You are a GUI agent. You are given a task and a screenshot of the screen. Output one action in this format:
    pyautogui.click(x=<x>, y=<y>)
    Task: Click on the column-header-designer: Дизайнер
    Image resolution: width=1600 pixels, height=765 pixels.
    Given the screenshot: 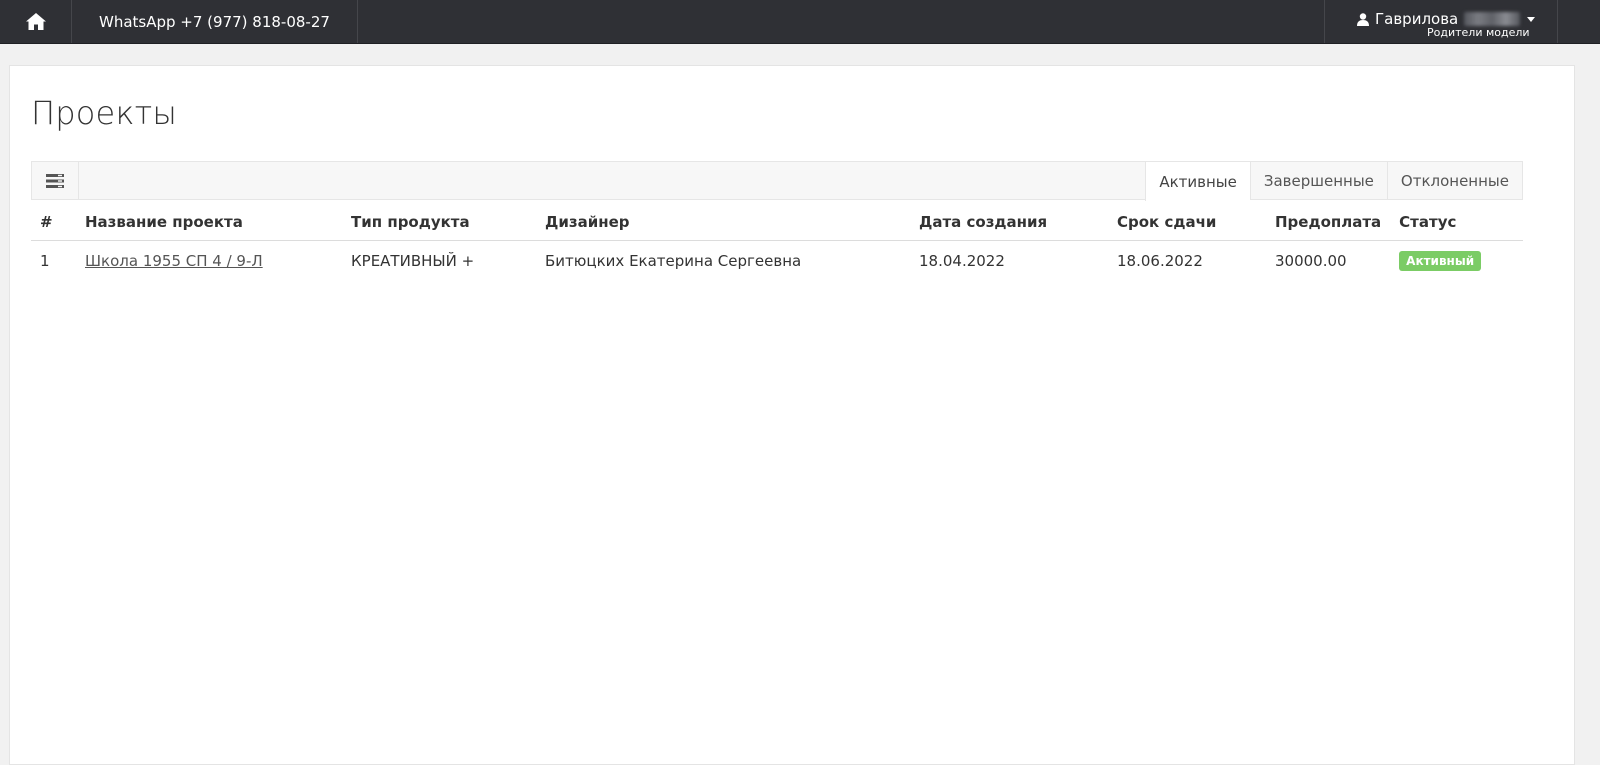 What is the action you would take?
    pyautogui.click(x=723, y=222)
    